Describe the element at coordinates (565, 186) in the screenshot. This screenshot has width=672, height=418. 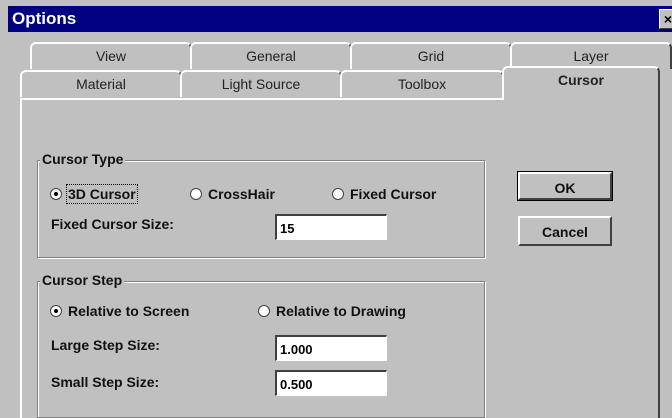
I see `ok-button: OK` at that location.